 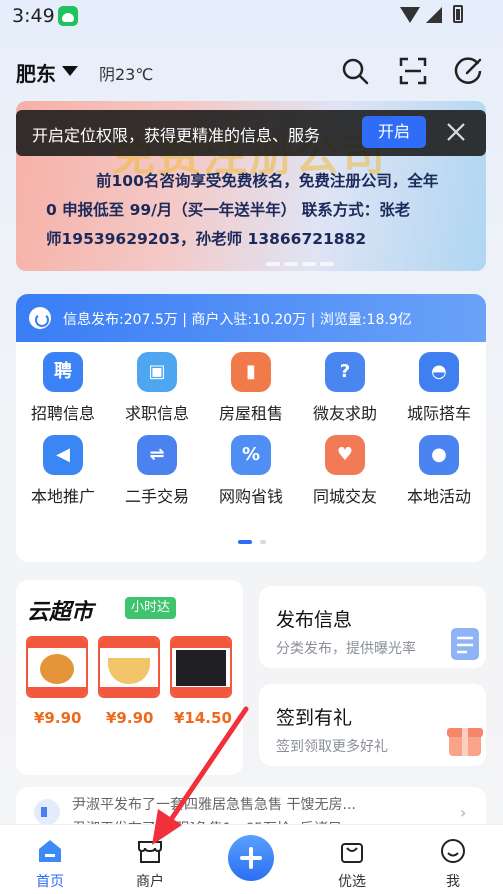 I want to click on tab-label: 我, so click(x=453, y=882).